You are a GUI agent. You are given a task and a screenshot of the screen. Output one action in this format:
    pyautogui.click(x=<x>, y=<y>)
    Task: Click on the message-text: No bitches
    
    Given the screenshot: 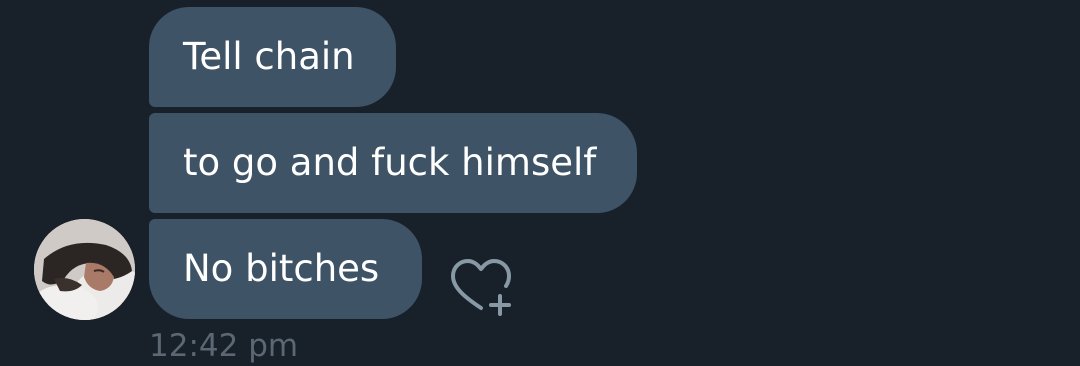 What is the action you would take?
    pyautogui.click(x=281, y=268)
    